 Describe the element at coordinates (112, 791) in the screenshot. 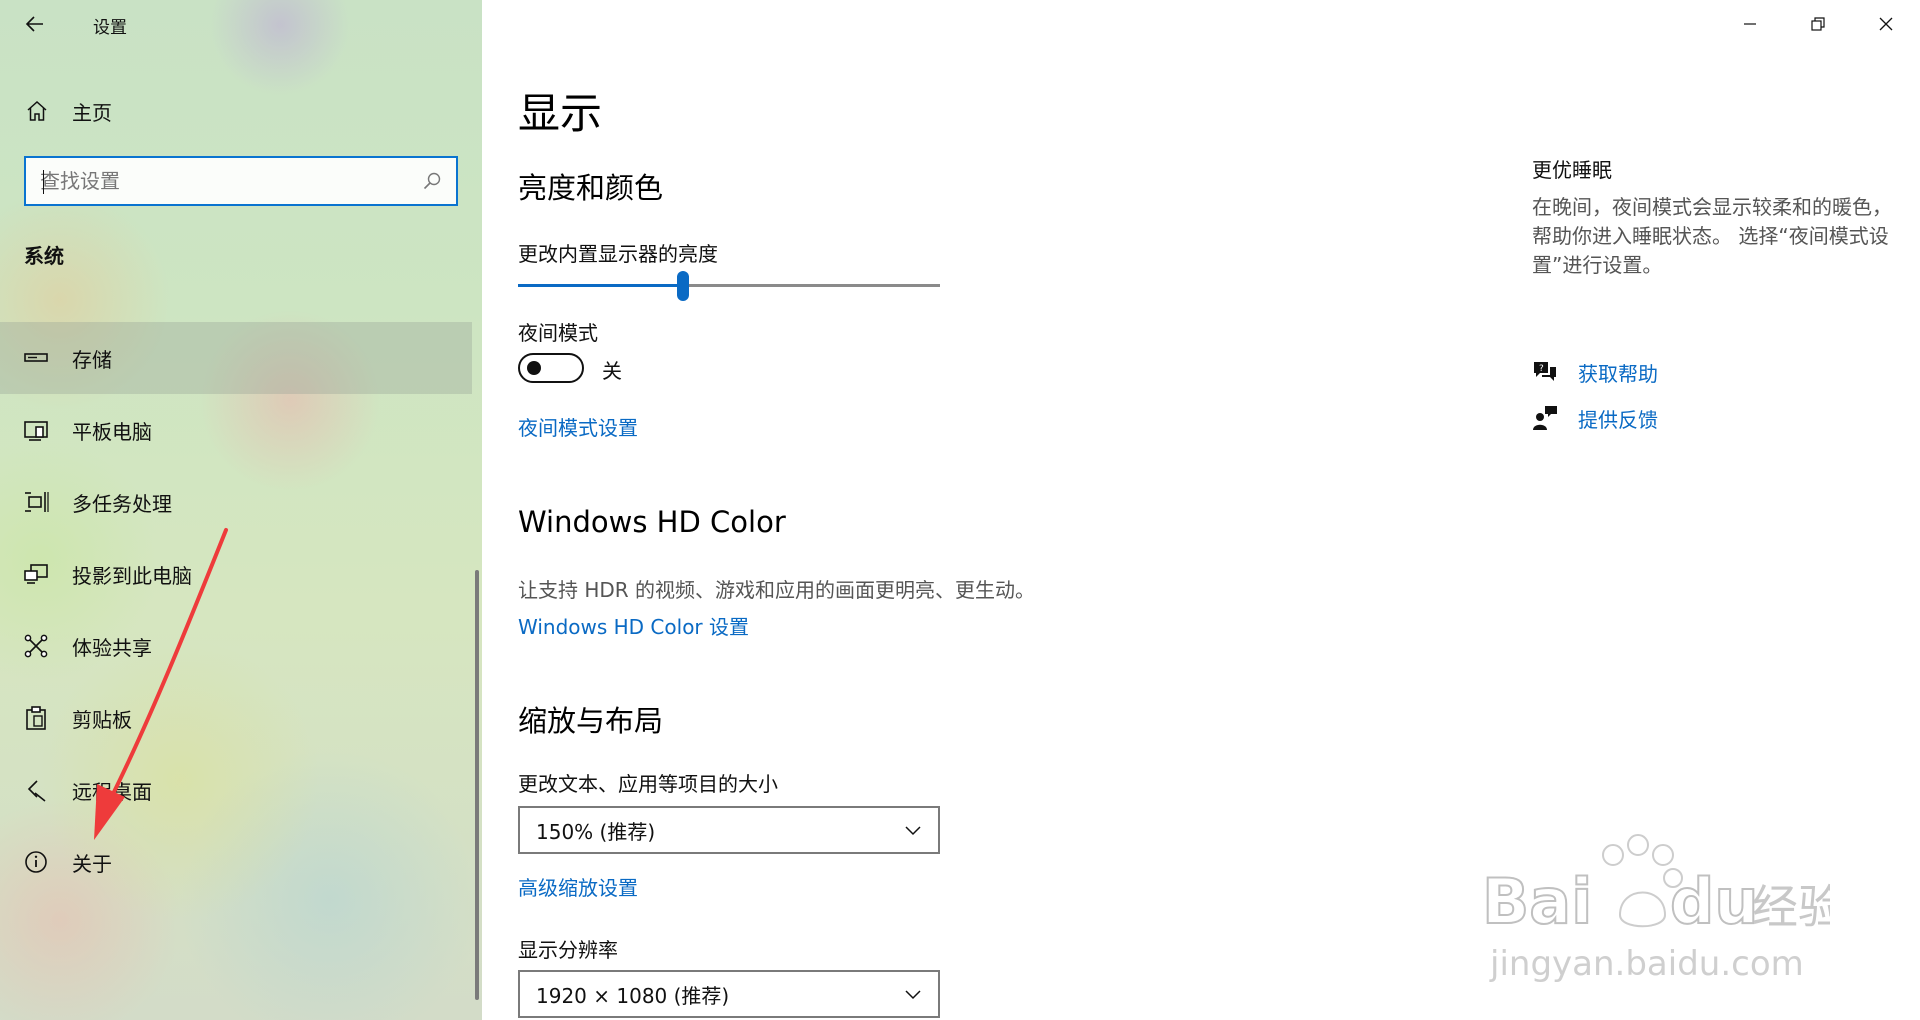

I see `sidebar-item-label: 远程桌面` at that location.